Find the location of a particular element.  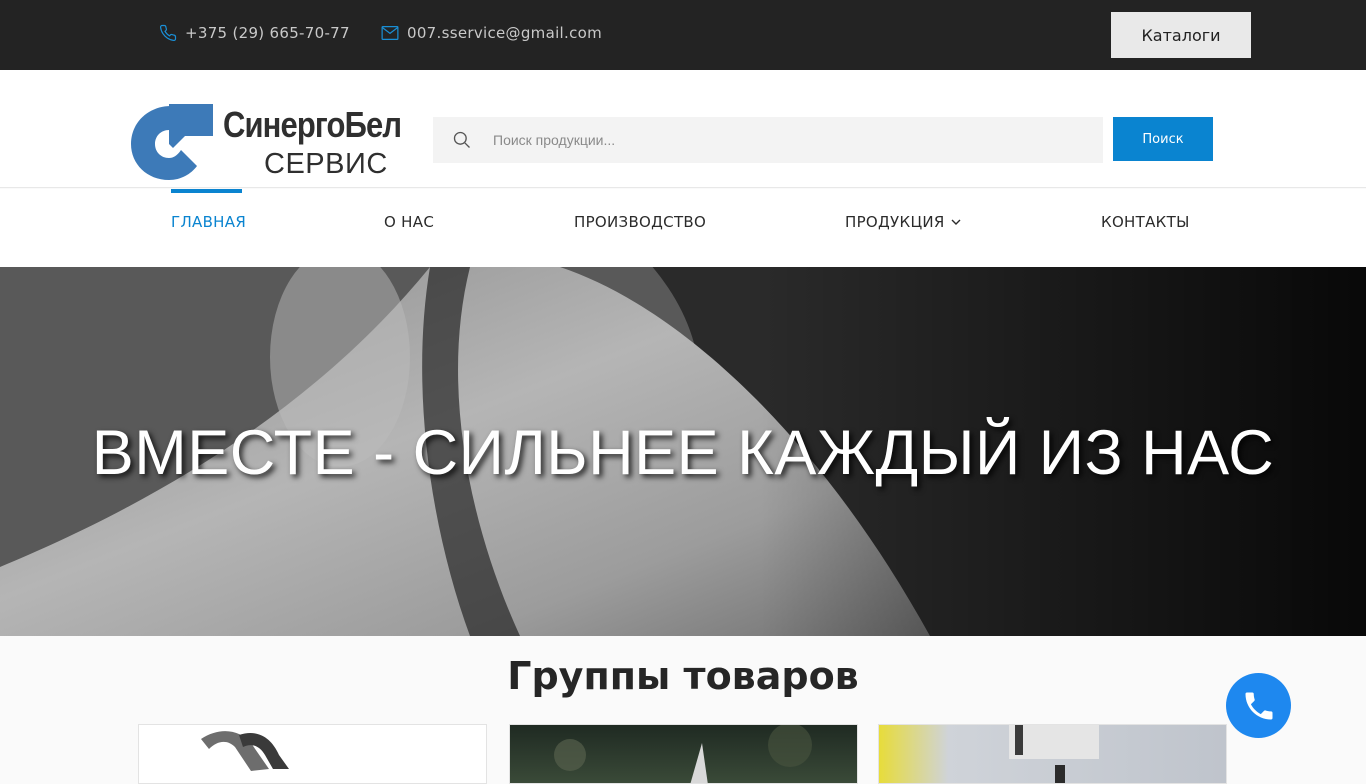

nav-item-contacts: Контакты is located at coordinates (1145, 222).